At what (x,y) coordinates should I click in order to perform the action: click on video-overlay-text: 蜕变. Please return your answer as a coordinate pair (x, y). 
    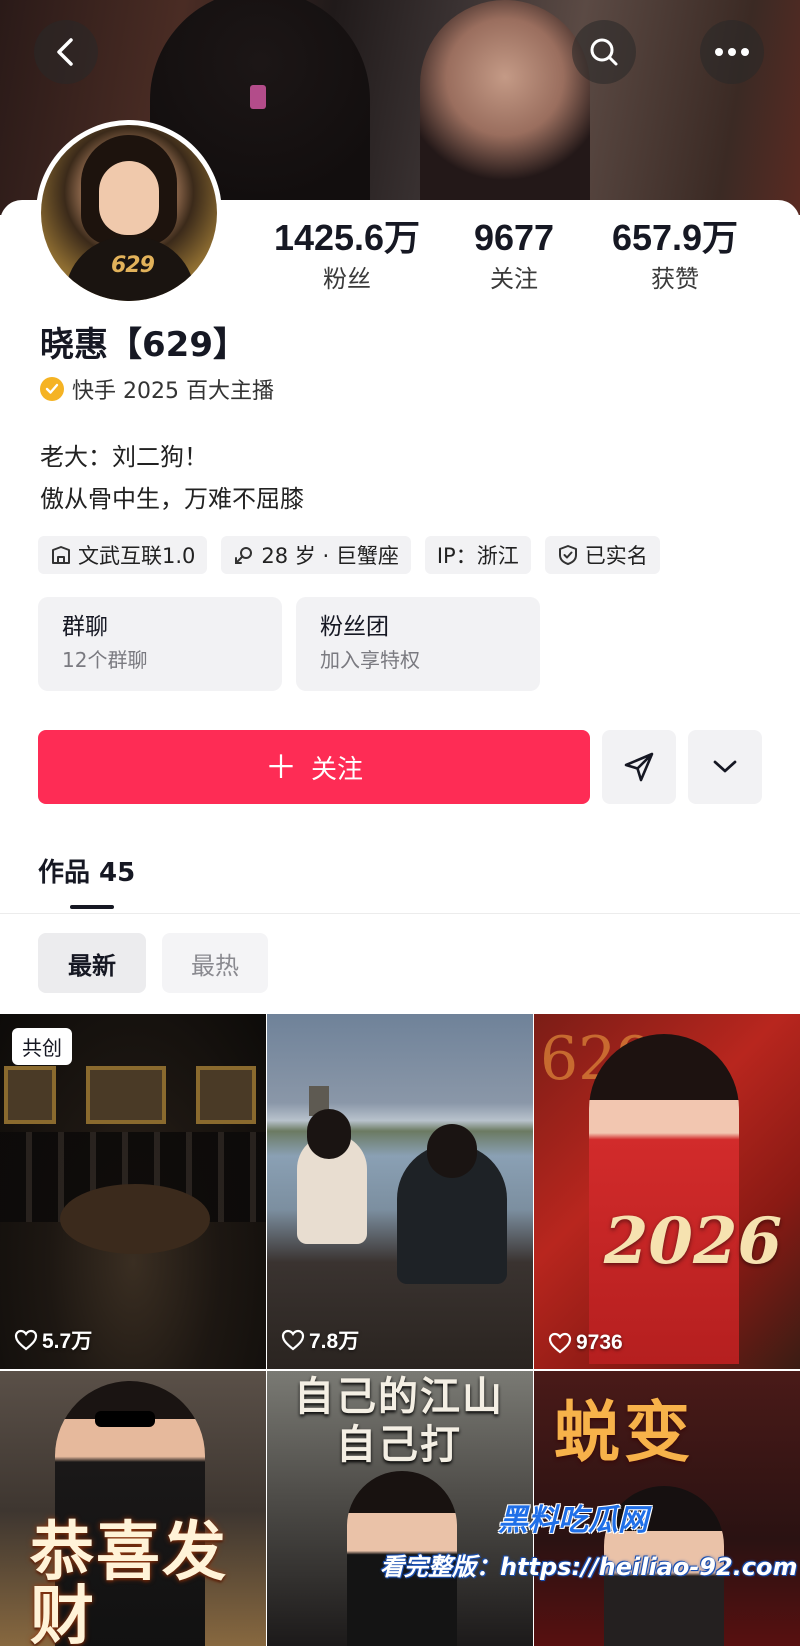
    Looking at the image, I should click on (624, 1432).